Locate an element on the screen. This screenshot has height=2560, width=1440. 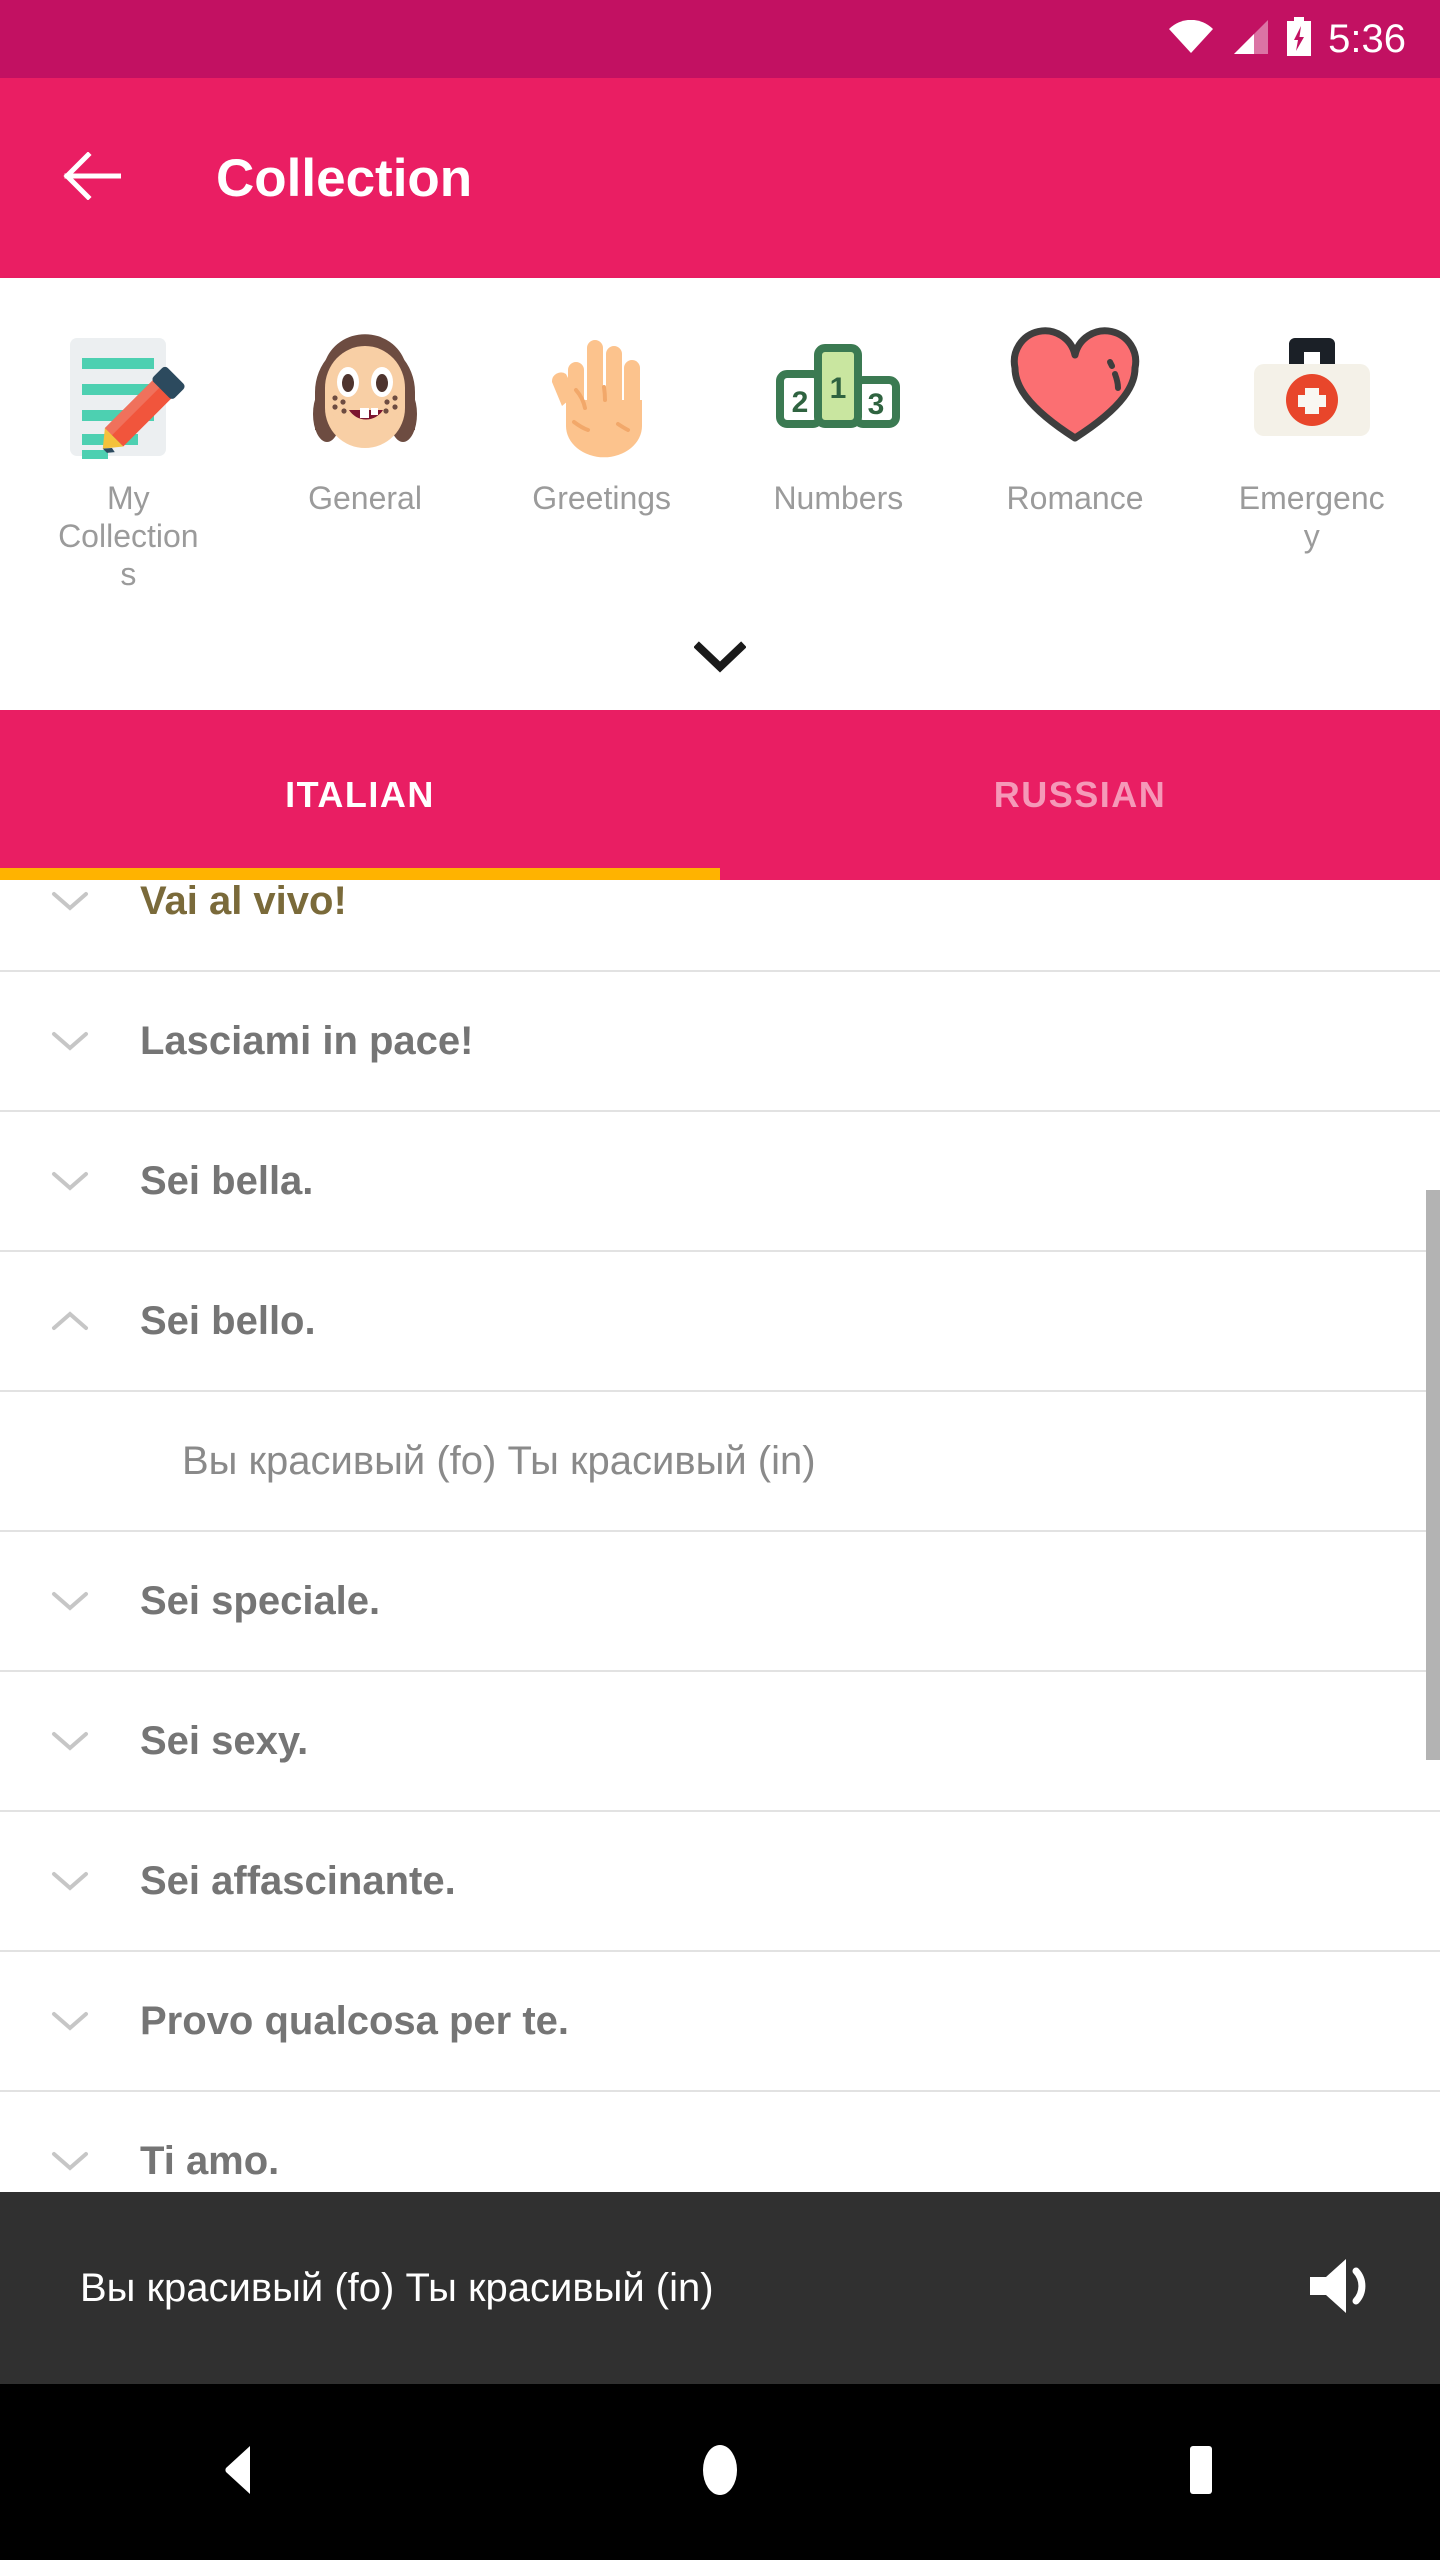
phrase-text: Sei bella. is located at coordinates (227, 1181).